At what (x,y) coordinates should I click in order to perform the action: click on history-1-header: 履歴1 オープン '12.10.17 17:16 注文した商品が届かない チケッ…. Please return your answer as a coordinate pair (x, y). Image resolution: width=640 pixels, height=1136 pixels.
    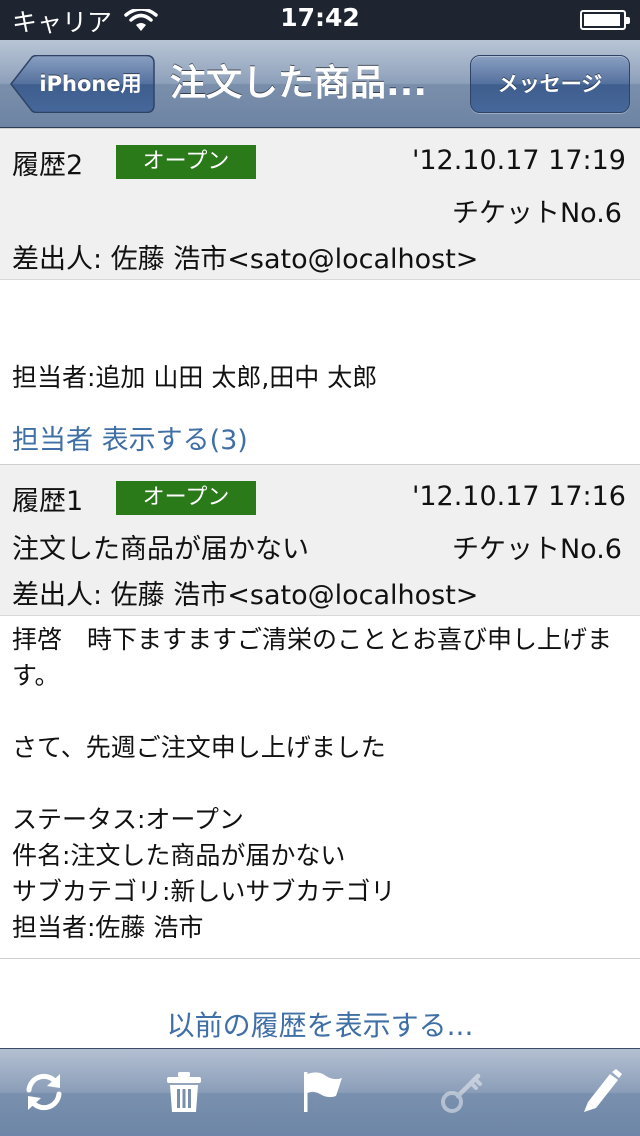
    Looking at the image, I should click on (320, 540).